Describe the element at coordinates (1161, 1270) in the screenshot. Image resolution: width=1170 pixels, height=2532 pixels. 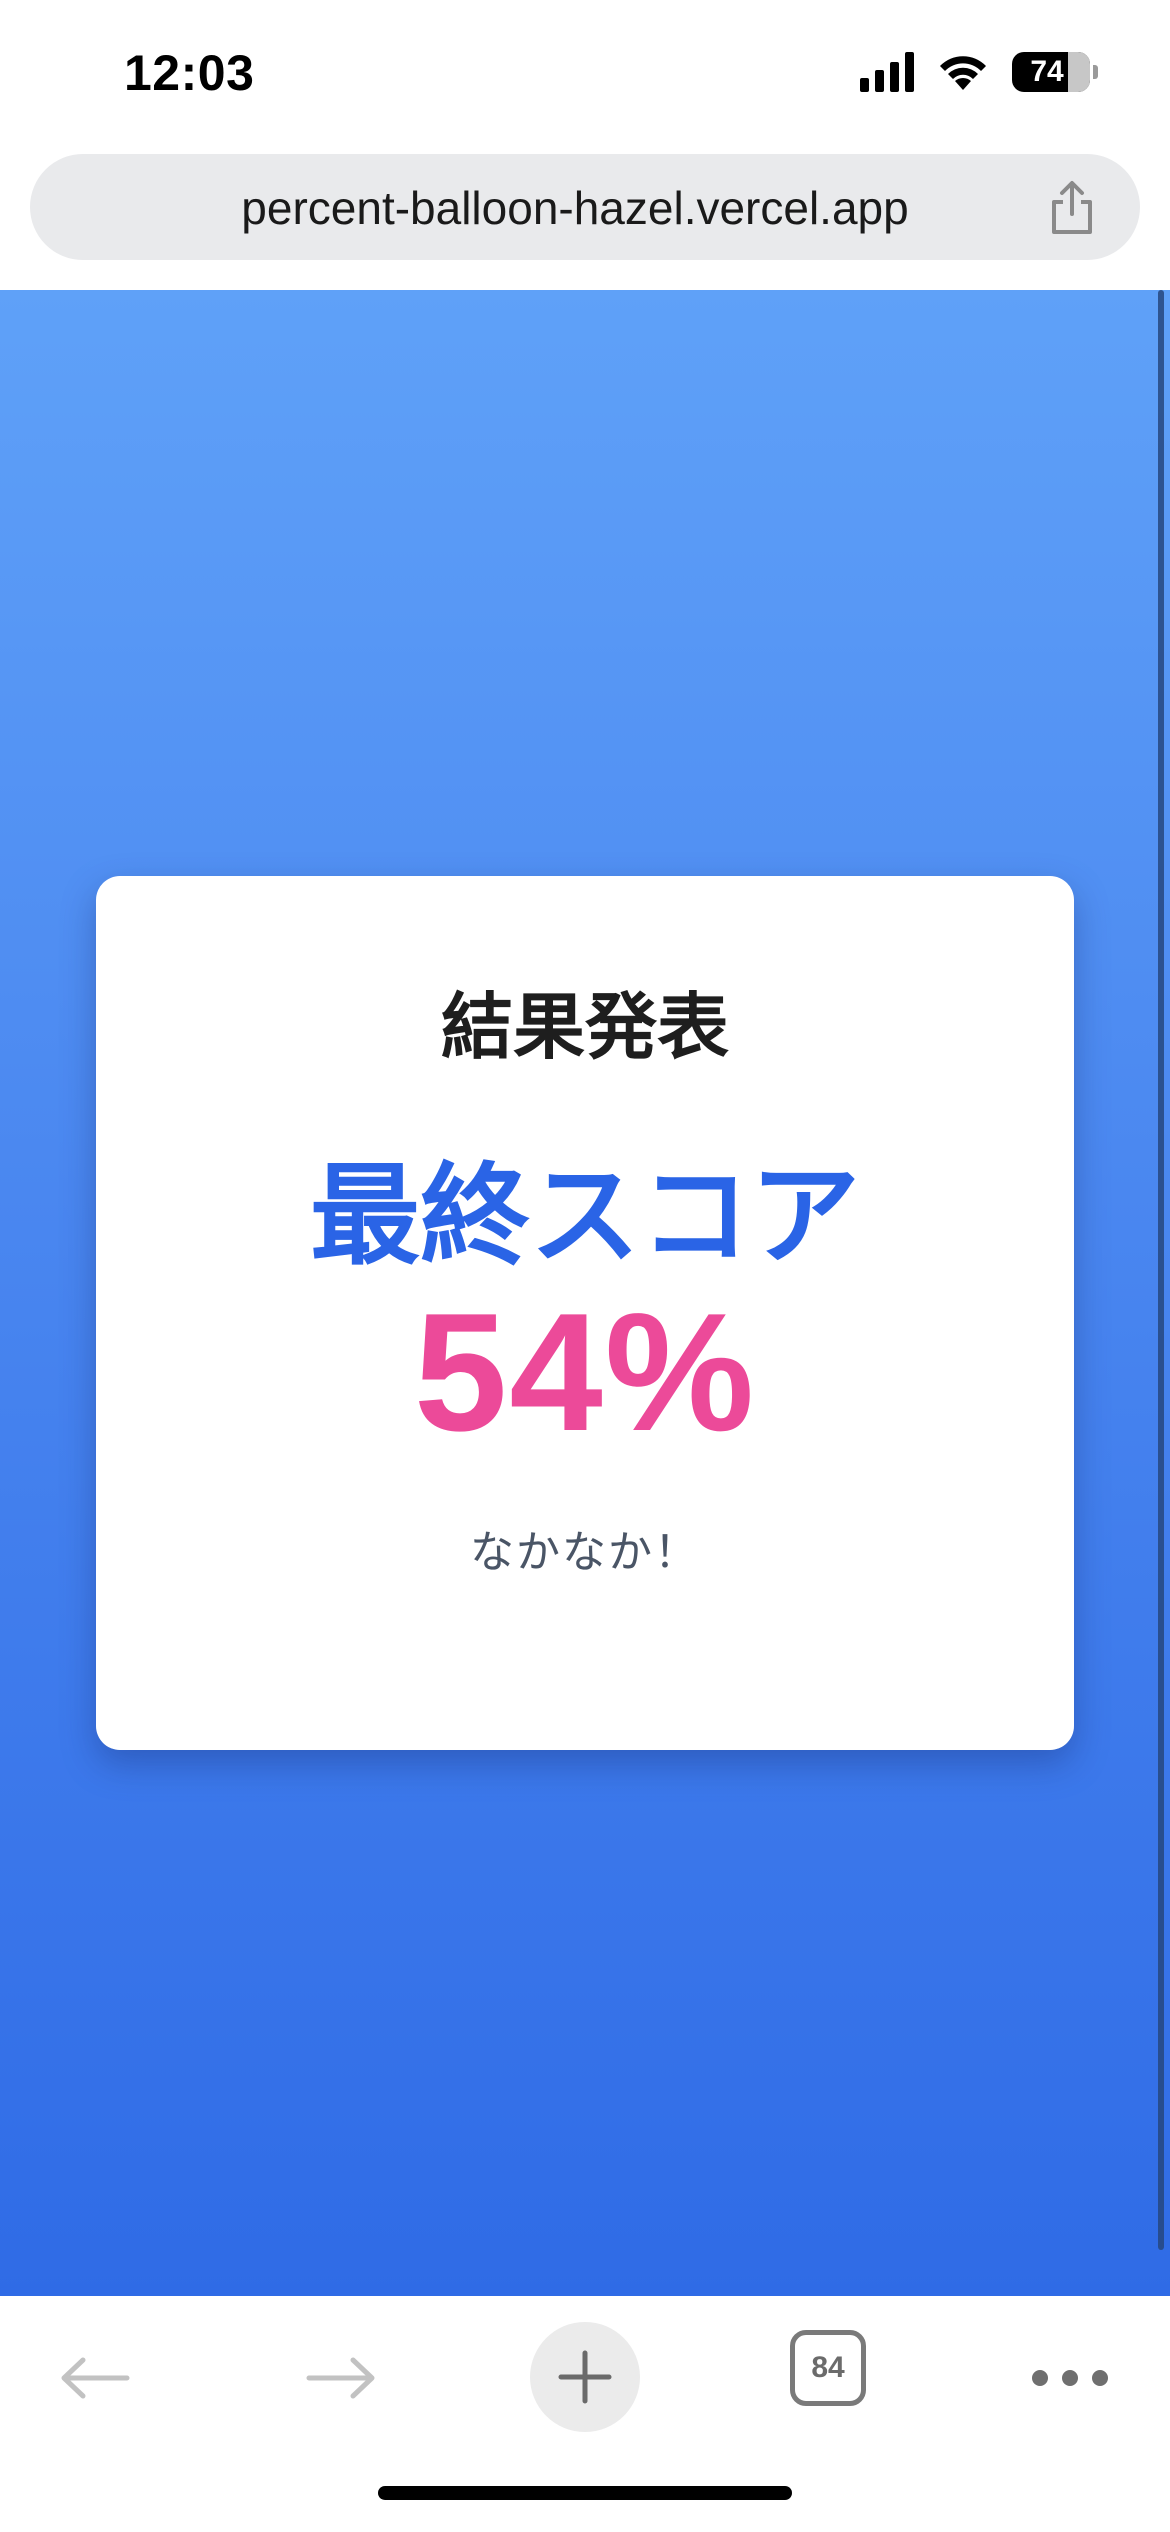
I see `scroll-indicator` at that location.